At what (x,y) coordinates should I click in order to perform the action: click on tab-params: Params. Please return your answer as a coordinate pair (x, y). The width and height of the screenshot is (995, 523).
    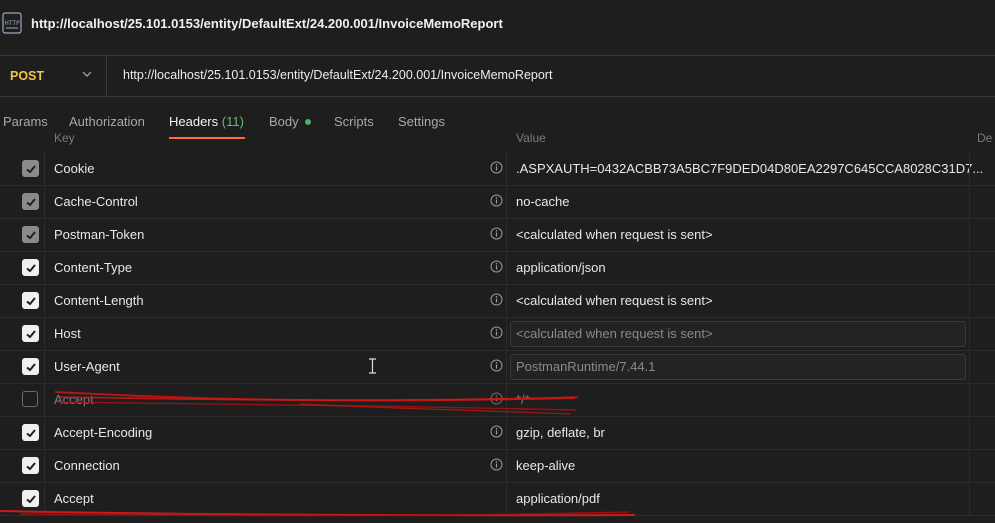
    Looking at the image, I should click on (25, 121).